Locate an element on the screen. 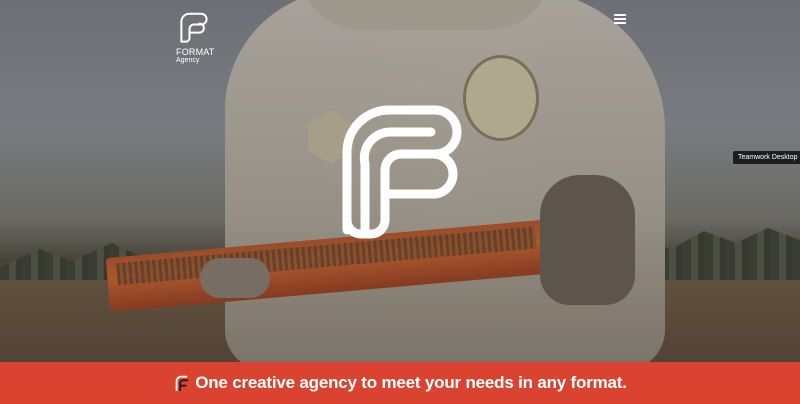 This screenshot has height=404, width=800. brand-name: FORMAT is located at coordinates (195, 52).